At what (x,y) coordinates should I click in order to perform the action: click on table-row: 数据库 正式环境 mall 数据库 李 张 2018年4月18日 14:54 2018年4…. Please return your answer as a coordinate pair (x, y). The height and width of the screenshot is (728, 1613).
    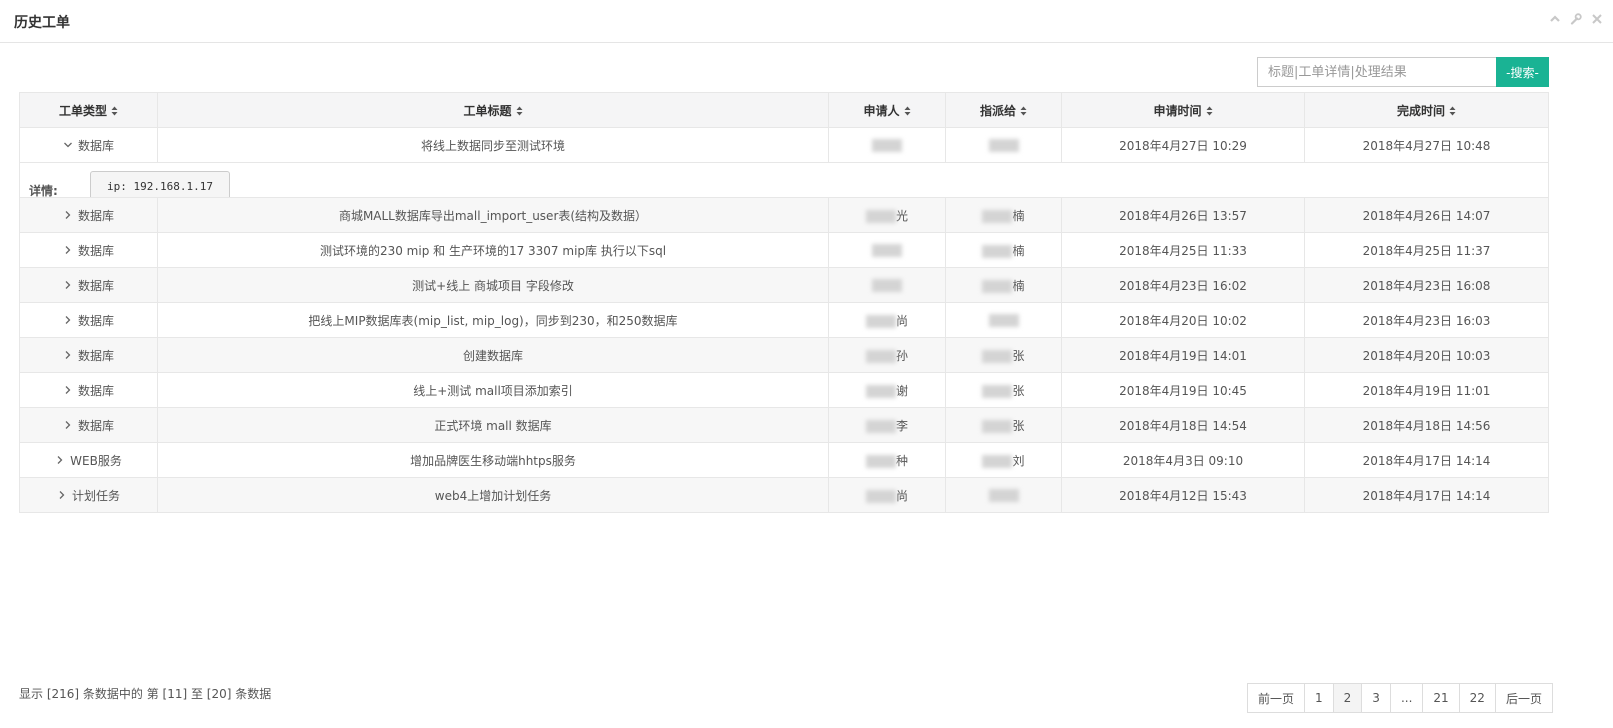
    Looking at the image, I should click on (784, 425).